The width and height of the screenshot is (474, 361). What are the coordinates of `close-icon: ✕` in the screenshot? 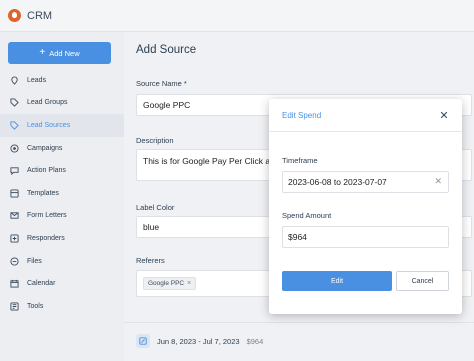 It's located at (444, 115).